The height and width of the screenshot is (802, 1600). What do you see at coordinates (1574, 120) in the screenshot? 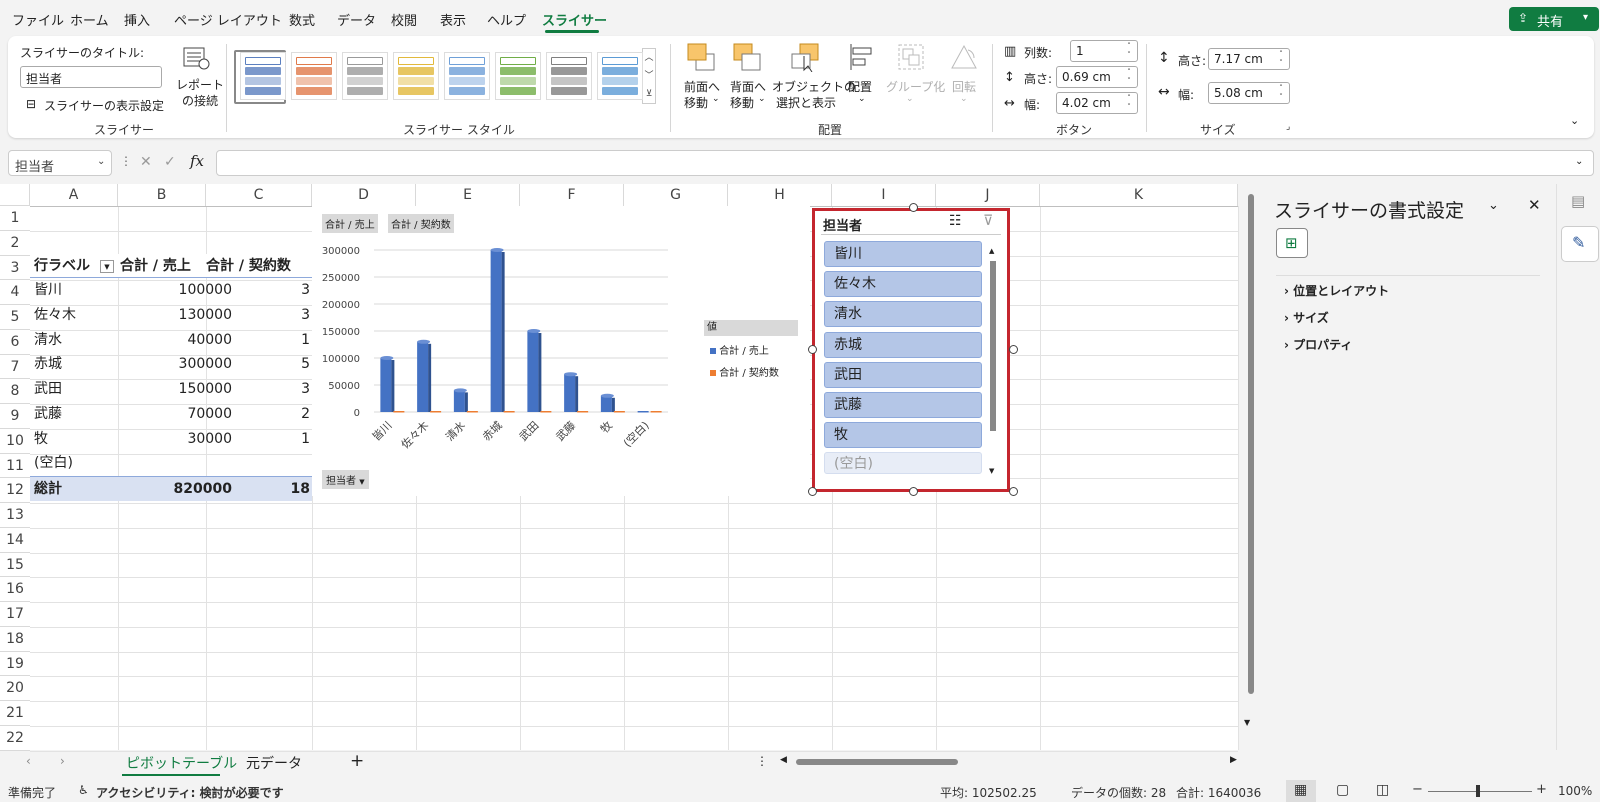
I see `ribbon-collapse-icon: ⌄` at bounding box center [1574, 120].